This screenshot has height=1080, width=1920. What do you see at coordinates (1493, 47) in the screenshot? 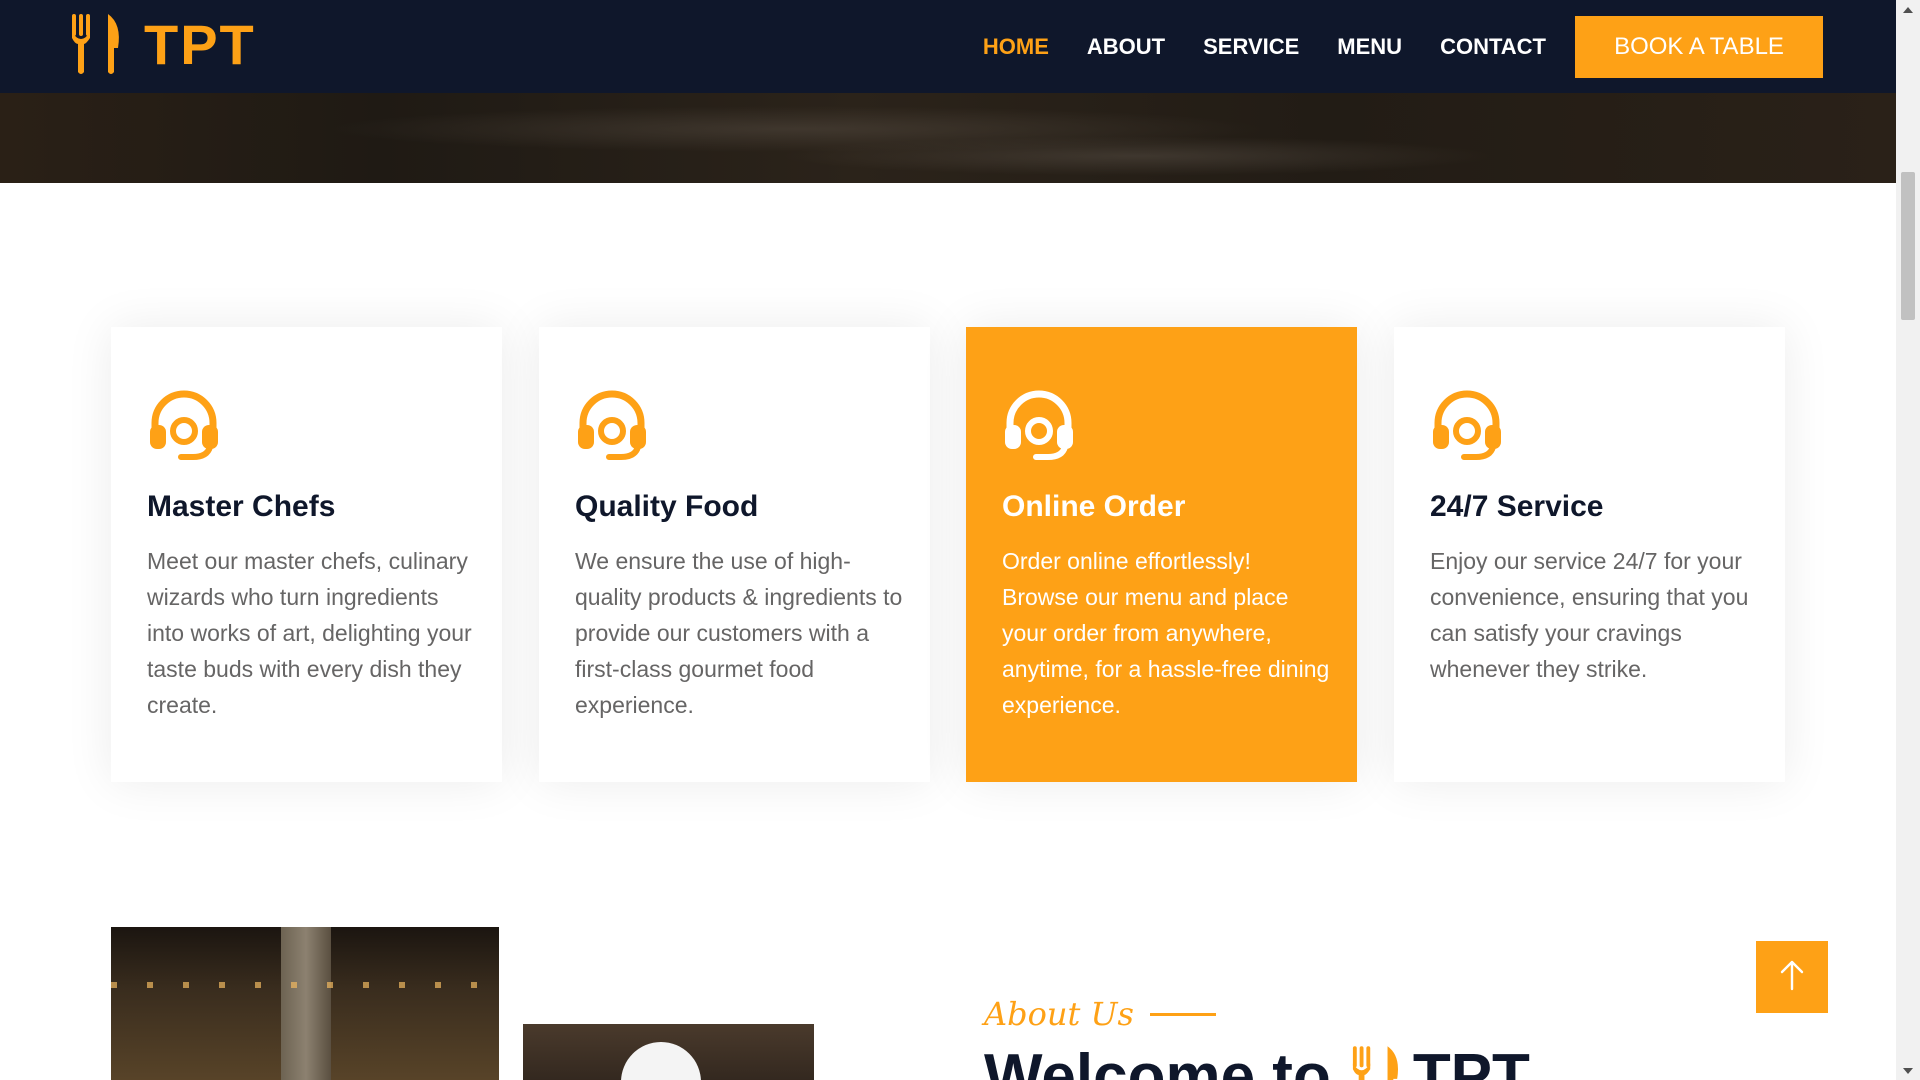
I see `nav-contact: CONTACT` at bounding box center [1493, 47].